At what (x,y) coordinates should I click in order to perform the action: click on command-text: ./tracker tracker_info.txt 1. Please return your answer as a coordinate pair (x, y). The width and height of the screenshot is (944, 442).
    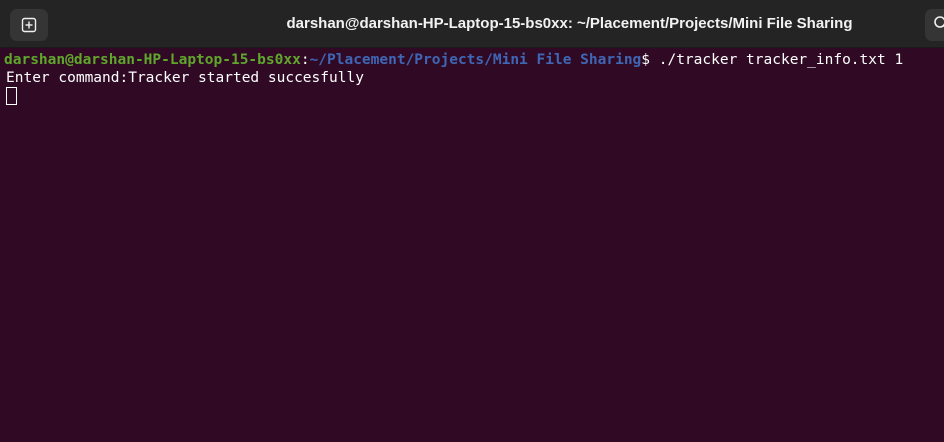
    Looking at the image, I should click on (777, 60).